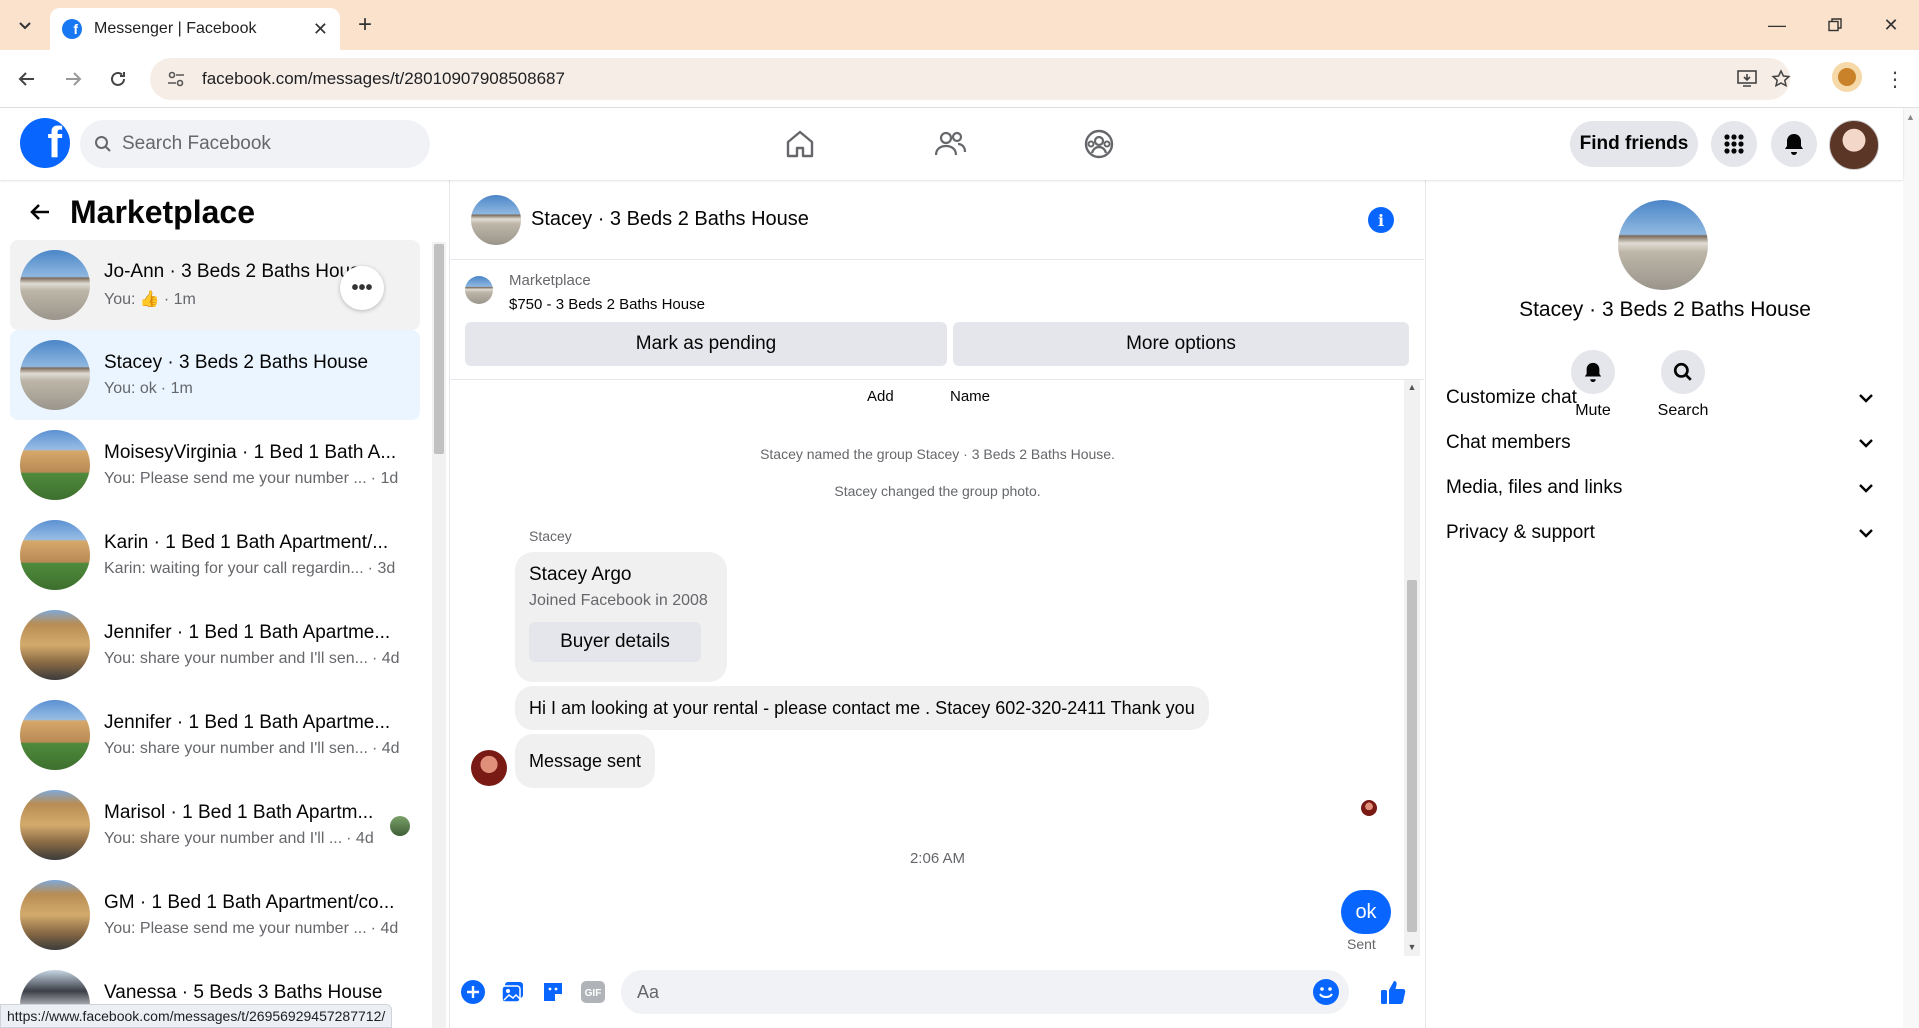  I want to click on message-scrollbar: ▲ ▼, so click(1412, 668).